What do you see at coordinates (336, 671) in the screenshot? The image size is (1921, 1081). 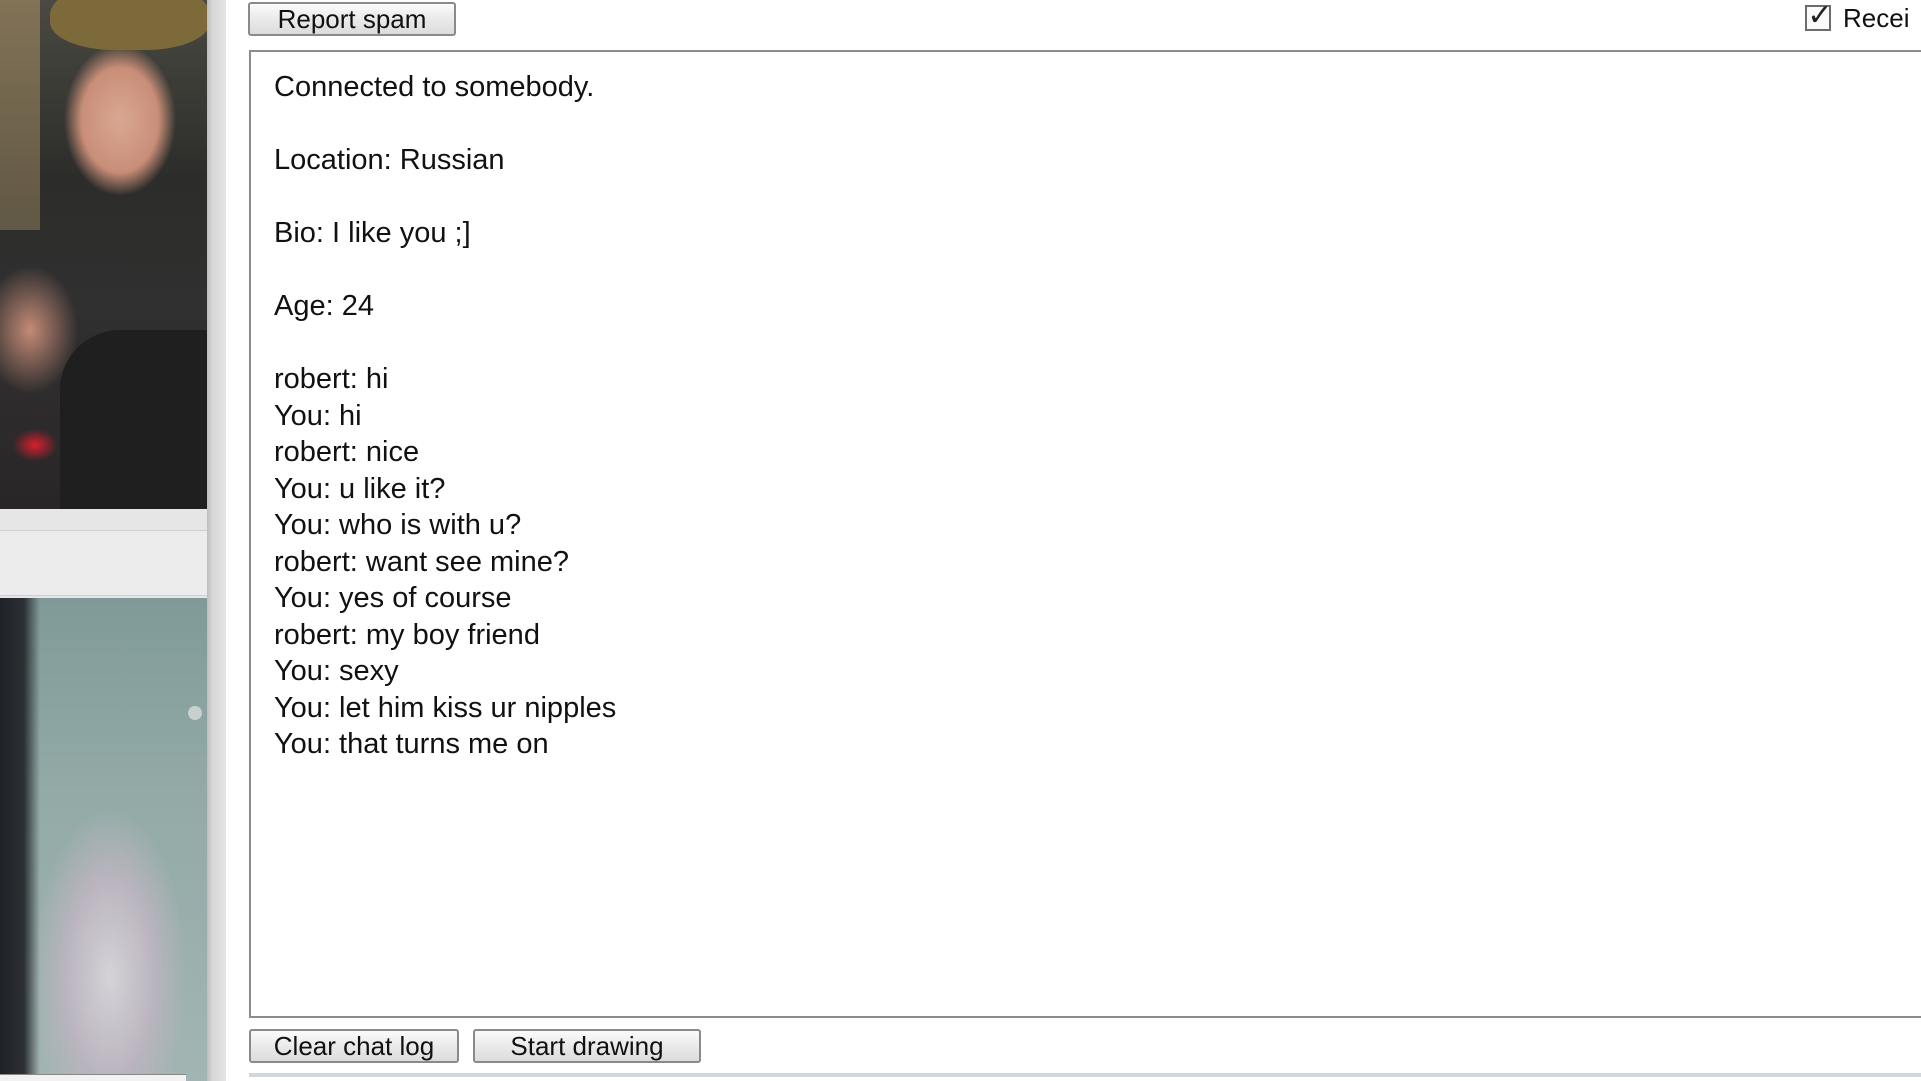 I see `chat-message: You: sexy` at bounding box center [336, 671].